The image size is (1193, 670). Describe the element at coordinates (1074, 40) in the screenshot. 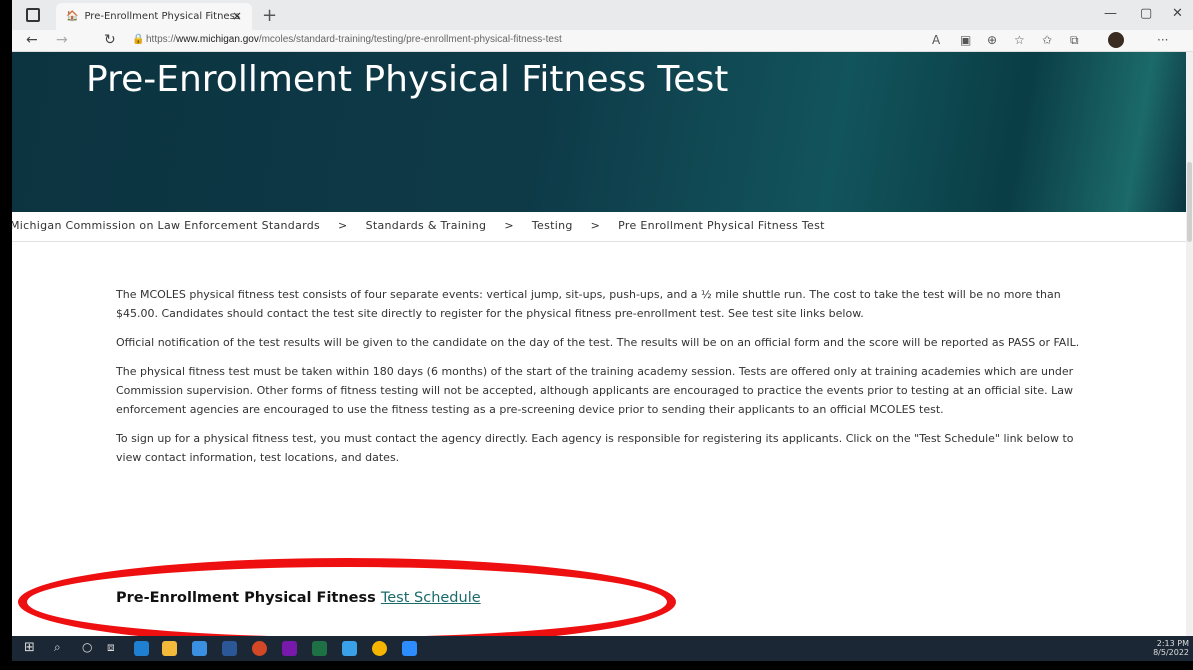

I see `collections-icon: ⧉` at that location.